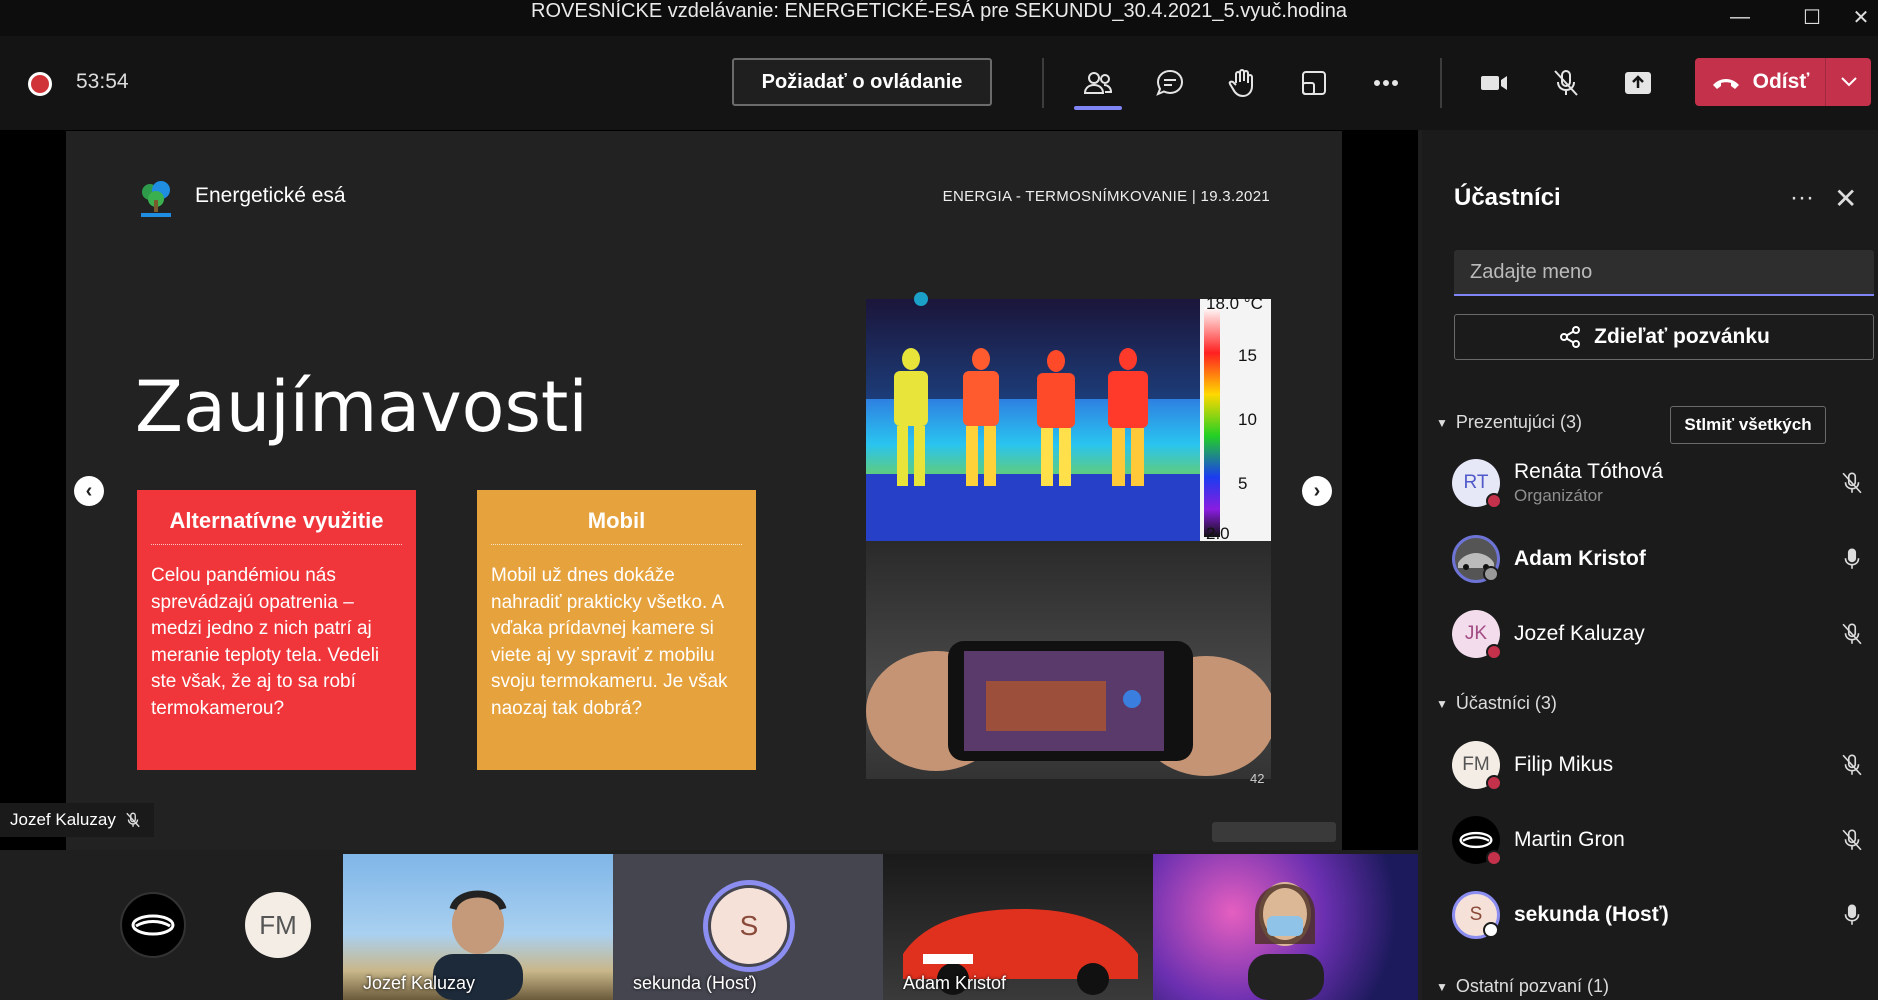 Image resolution: width=1878 pixels, height=1000 pixels. What do you see at coordinates (1442, 703) in the screenshot?
I see `chevron-down-icon: ▼` at bounding box center [1442, 703].